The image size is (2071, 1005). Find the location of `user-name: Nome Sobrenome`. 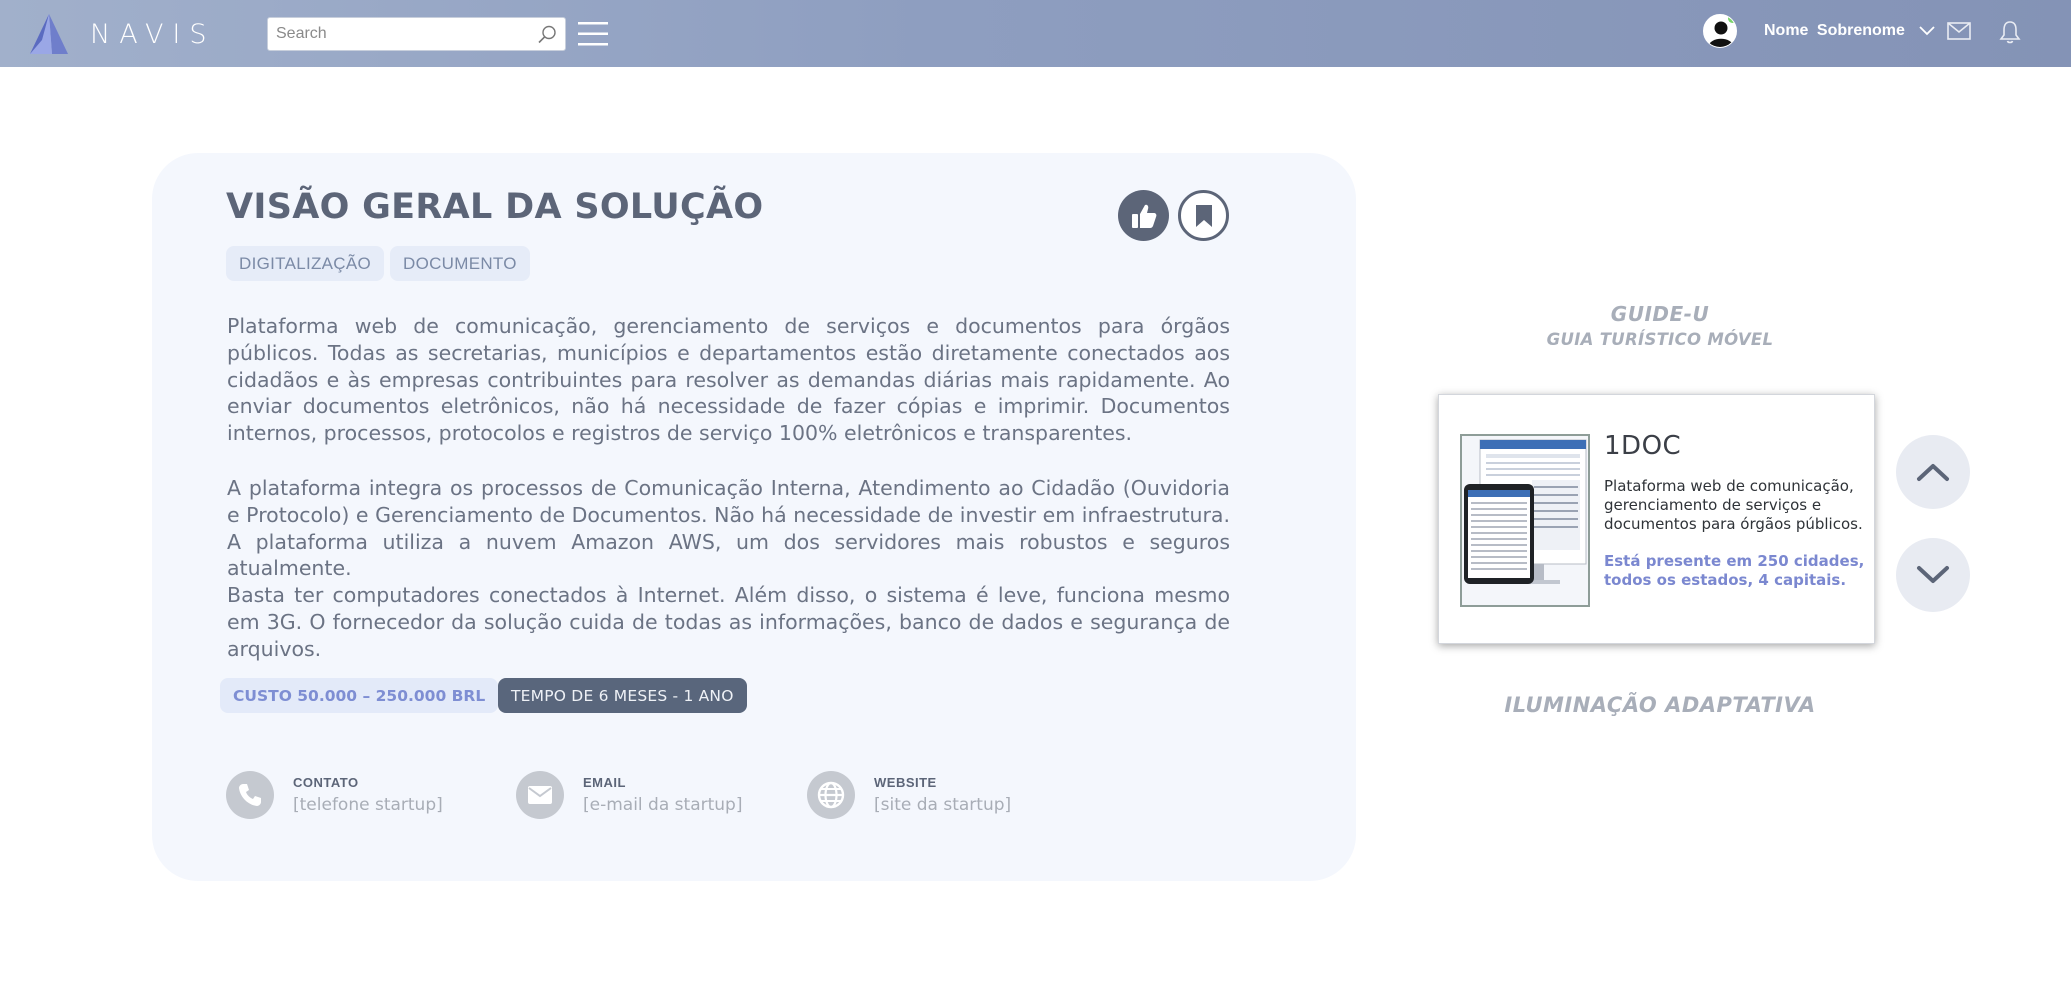

user-name: Nome Sobrenome is located at coordinates (1834, 31).